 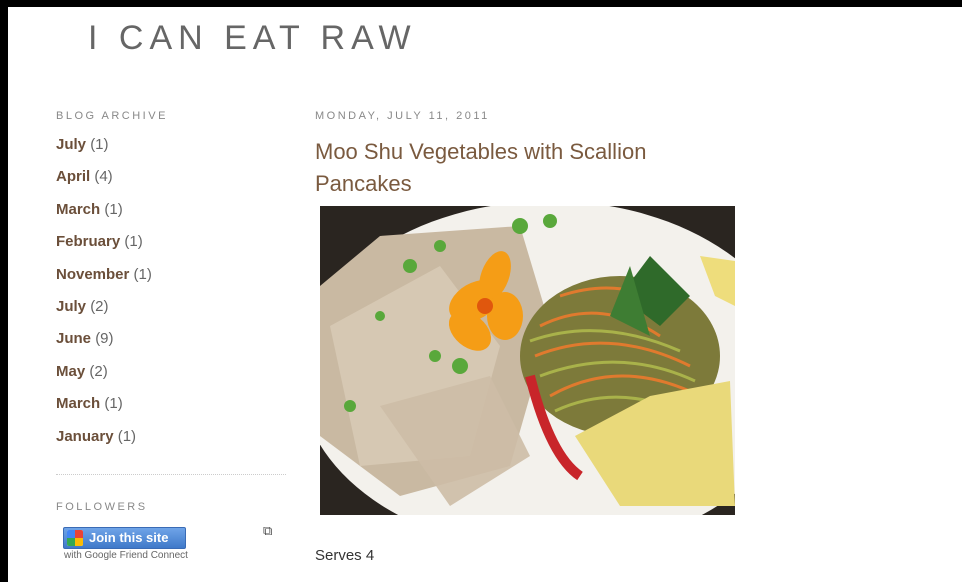 I want to click on google-logo-icon, so click(x=75, y=537).